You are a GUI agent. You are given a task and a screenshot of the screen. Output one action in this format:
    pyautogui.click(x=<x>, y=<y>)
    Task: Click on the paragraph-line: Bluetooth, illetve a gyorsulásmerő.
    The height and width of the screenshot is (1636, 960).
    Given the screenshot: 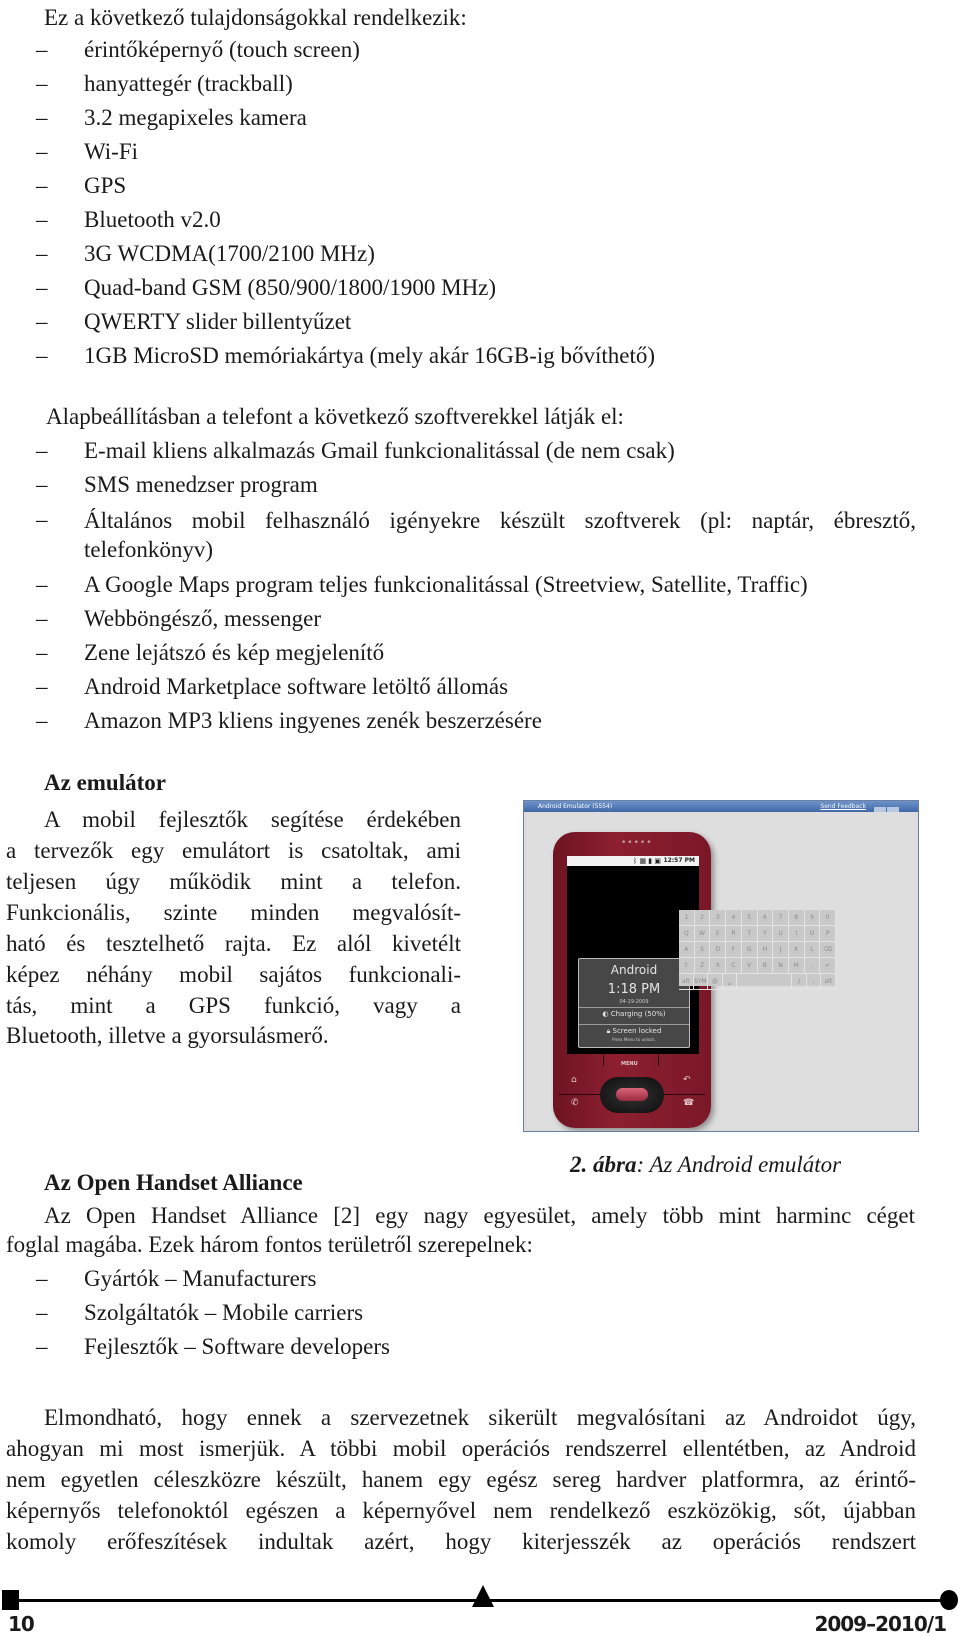 What is the action you would take?
    pyautogui.click(x=167, y=1035)
    